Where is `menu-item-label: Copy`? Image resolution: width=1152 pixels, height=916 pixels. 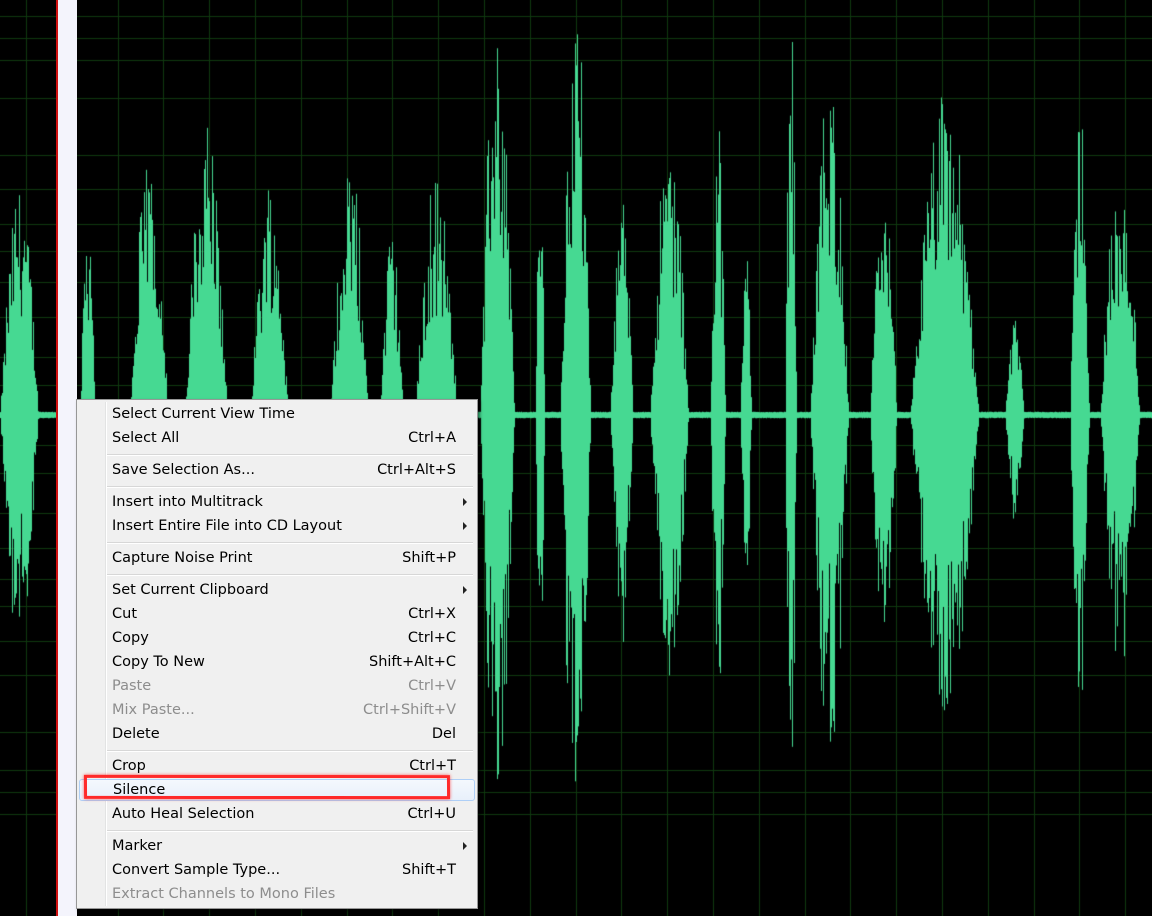 menu-item-label: Copy is located at coordinates (130, 638).